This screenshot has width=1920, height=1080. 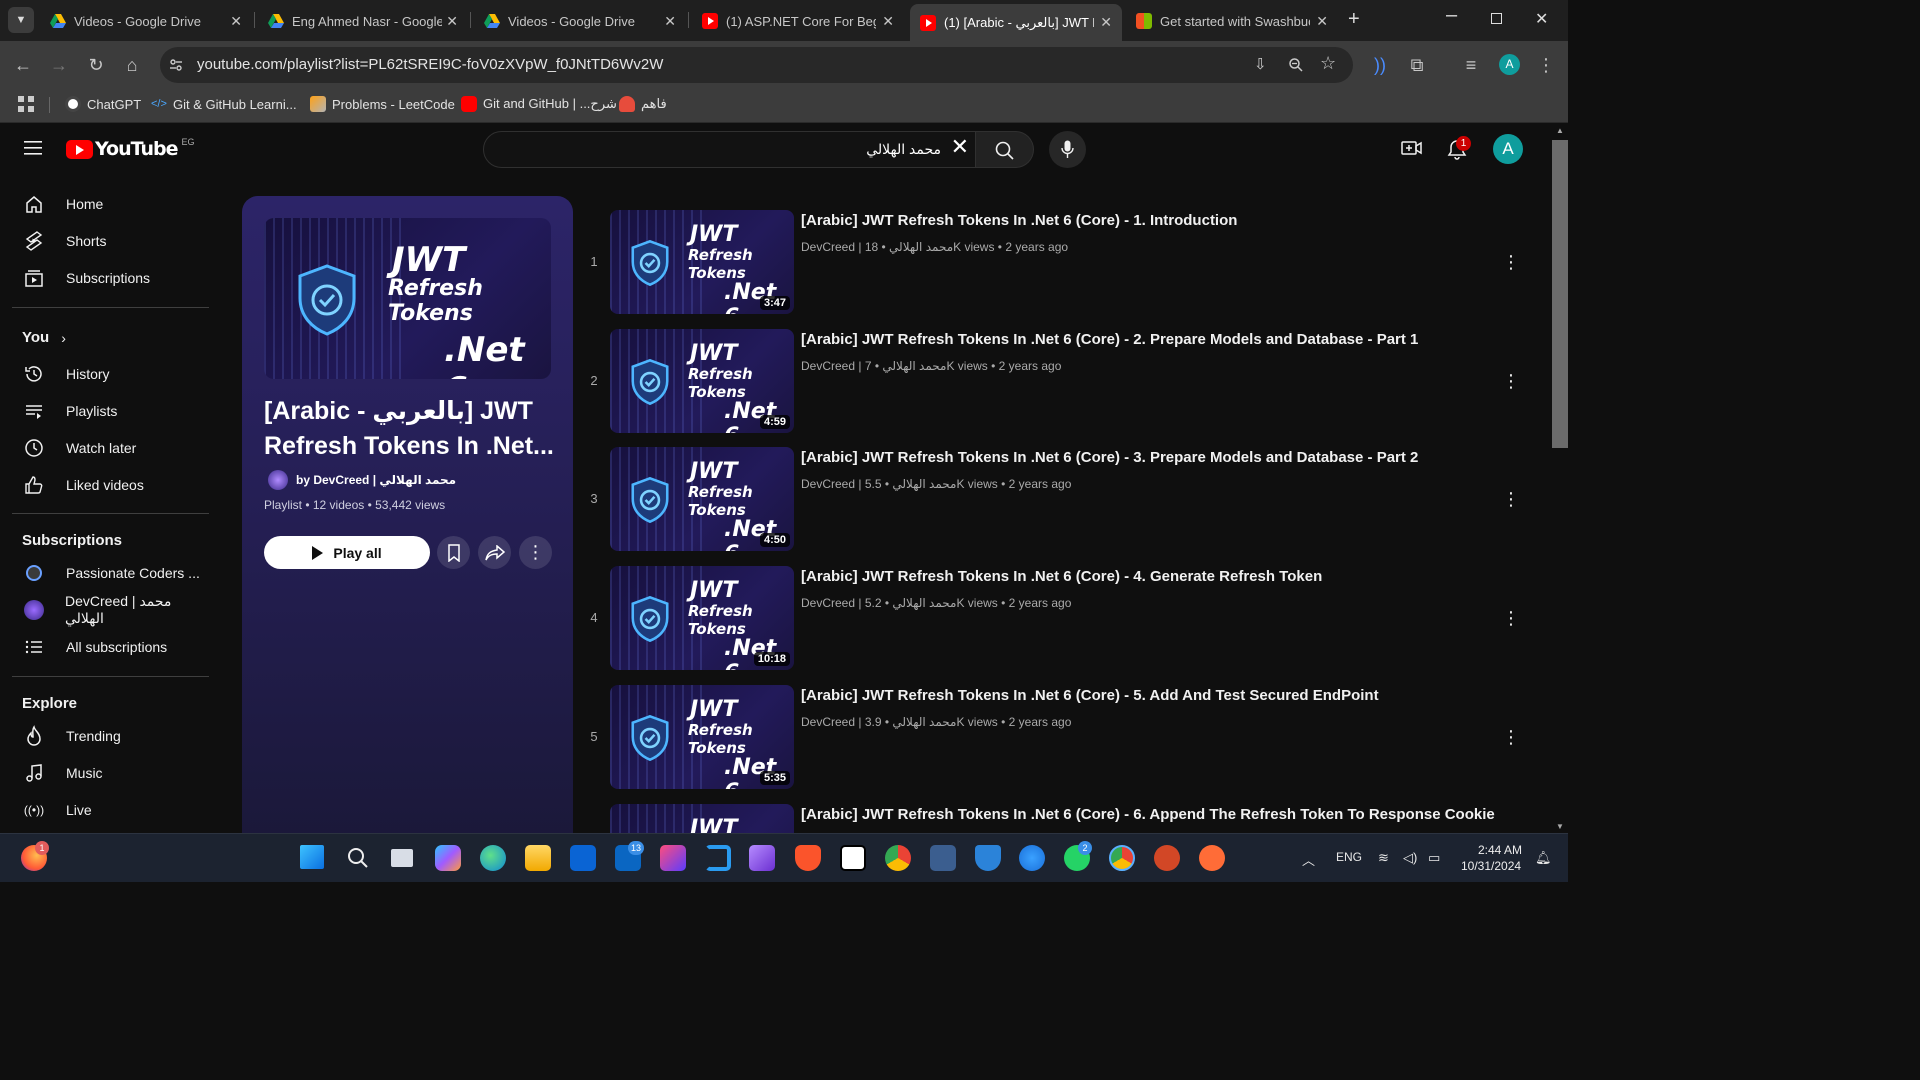 What do you see at coordinates (673, 858) in the screenshot?
I see `snipping-tool-icon` at bounding box center [673, 858].